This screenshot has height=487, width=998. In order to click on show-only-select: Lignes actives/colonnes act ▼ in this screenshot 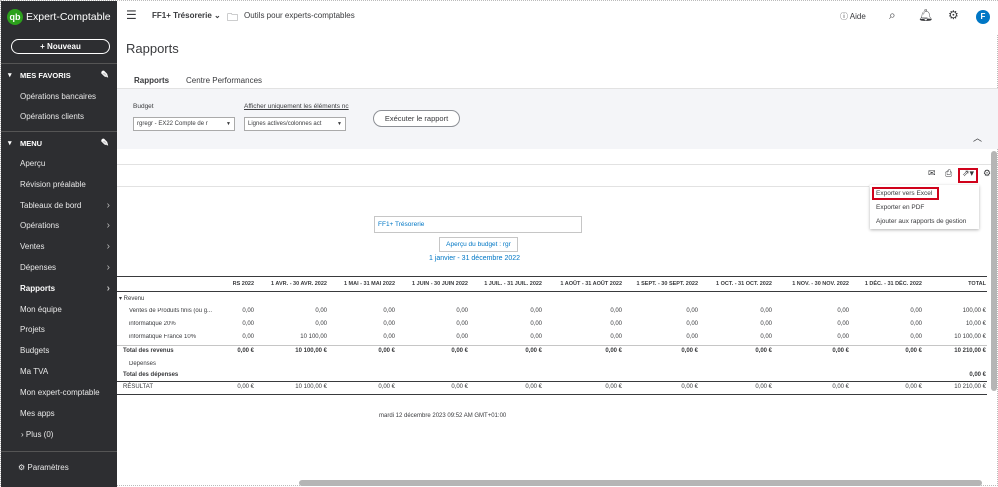, I will do `click(295, 124)`.